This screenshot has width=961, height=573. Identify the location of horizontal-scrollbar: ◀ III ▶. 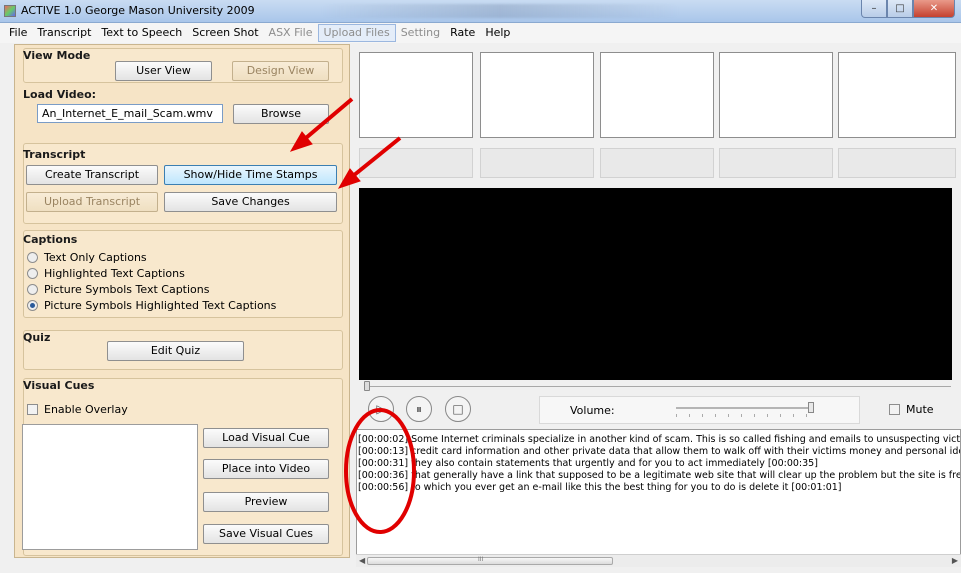
(658, 560).